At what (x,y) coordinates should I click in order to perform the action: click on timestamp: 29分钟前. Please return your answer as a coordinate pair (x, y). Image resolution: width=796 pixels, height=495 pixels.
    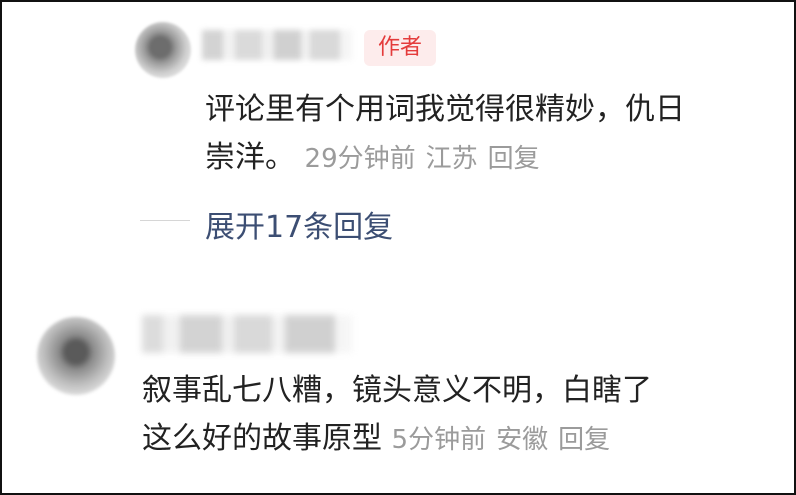
    Looking at the image, I should click on (360, 159).